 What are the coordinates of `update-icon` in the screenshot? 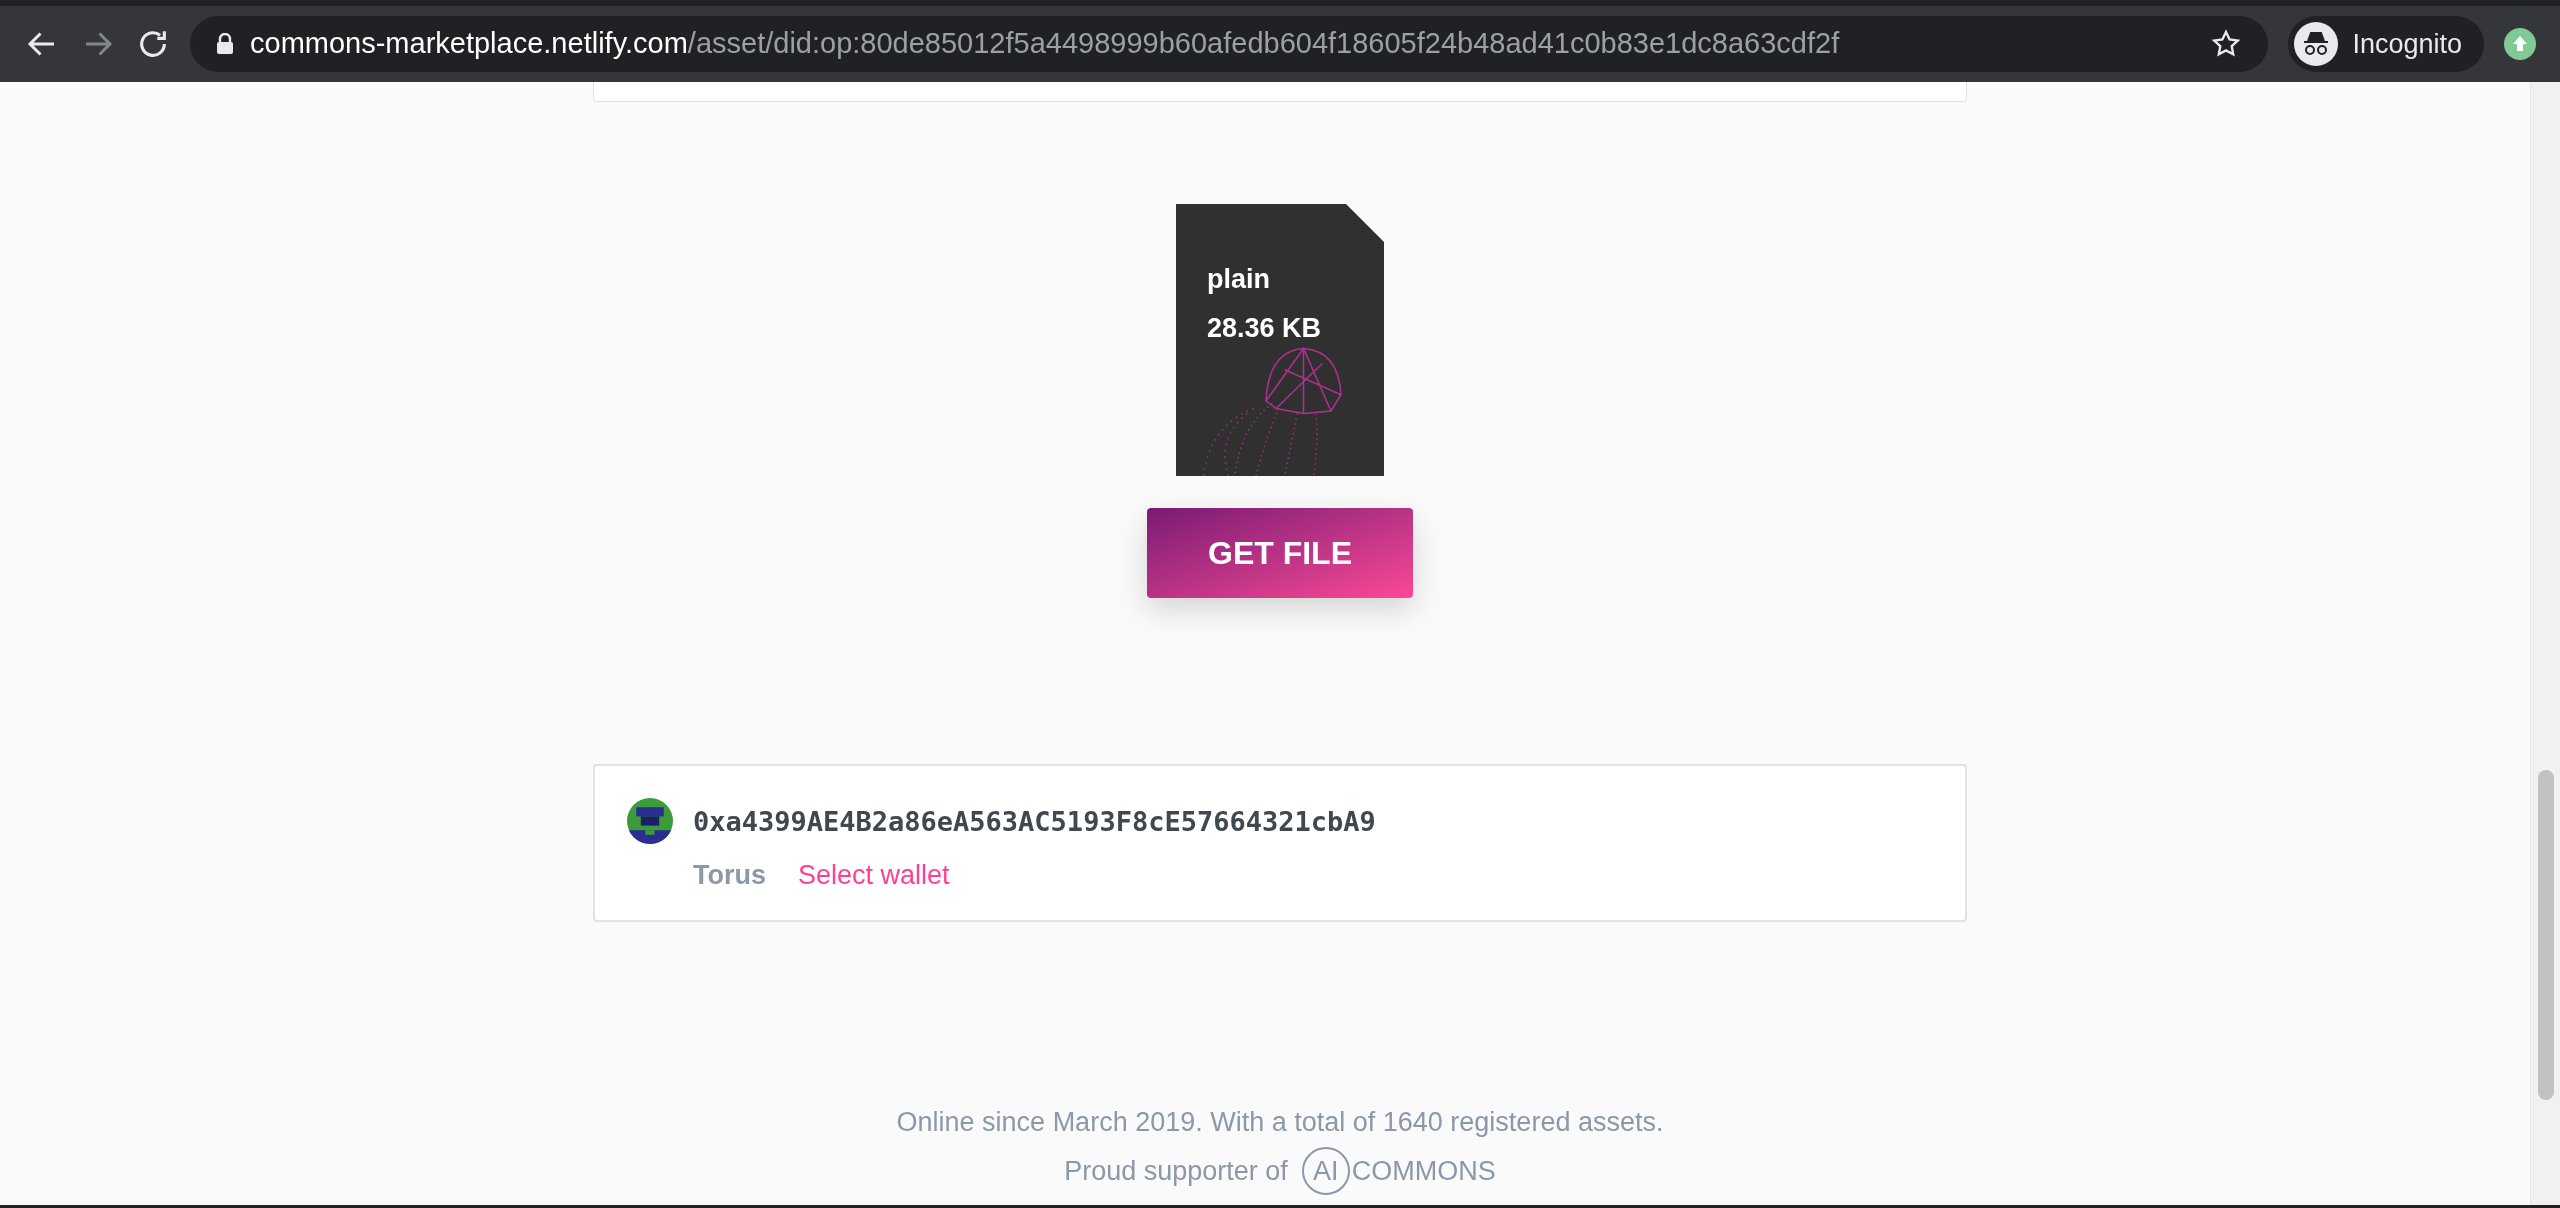 It's located at (2520, 44).